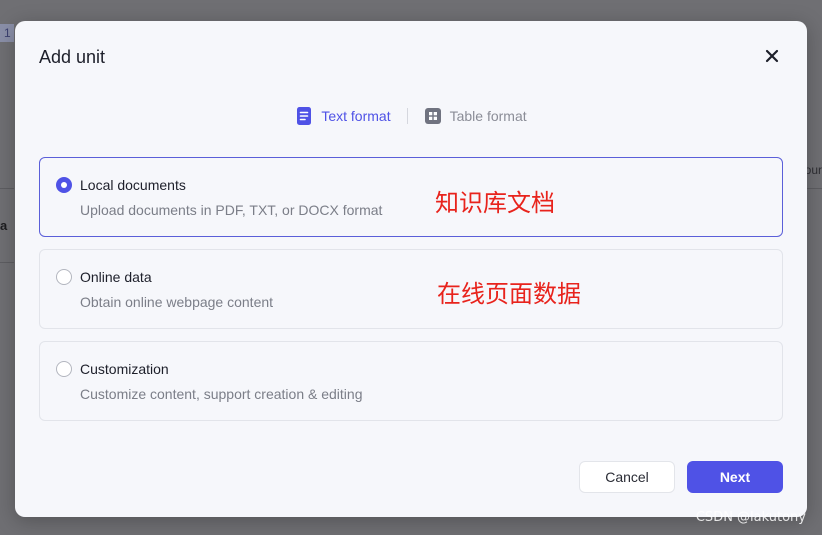 This screenshot has width=822, height=535. What do you see at coordinates (4, 225) in the screenshot?
I see `background-text-fragment: a` at bounding box center [4, 225].